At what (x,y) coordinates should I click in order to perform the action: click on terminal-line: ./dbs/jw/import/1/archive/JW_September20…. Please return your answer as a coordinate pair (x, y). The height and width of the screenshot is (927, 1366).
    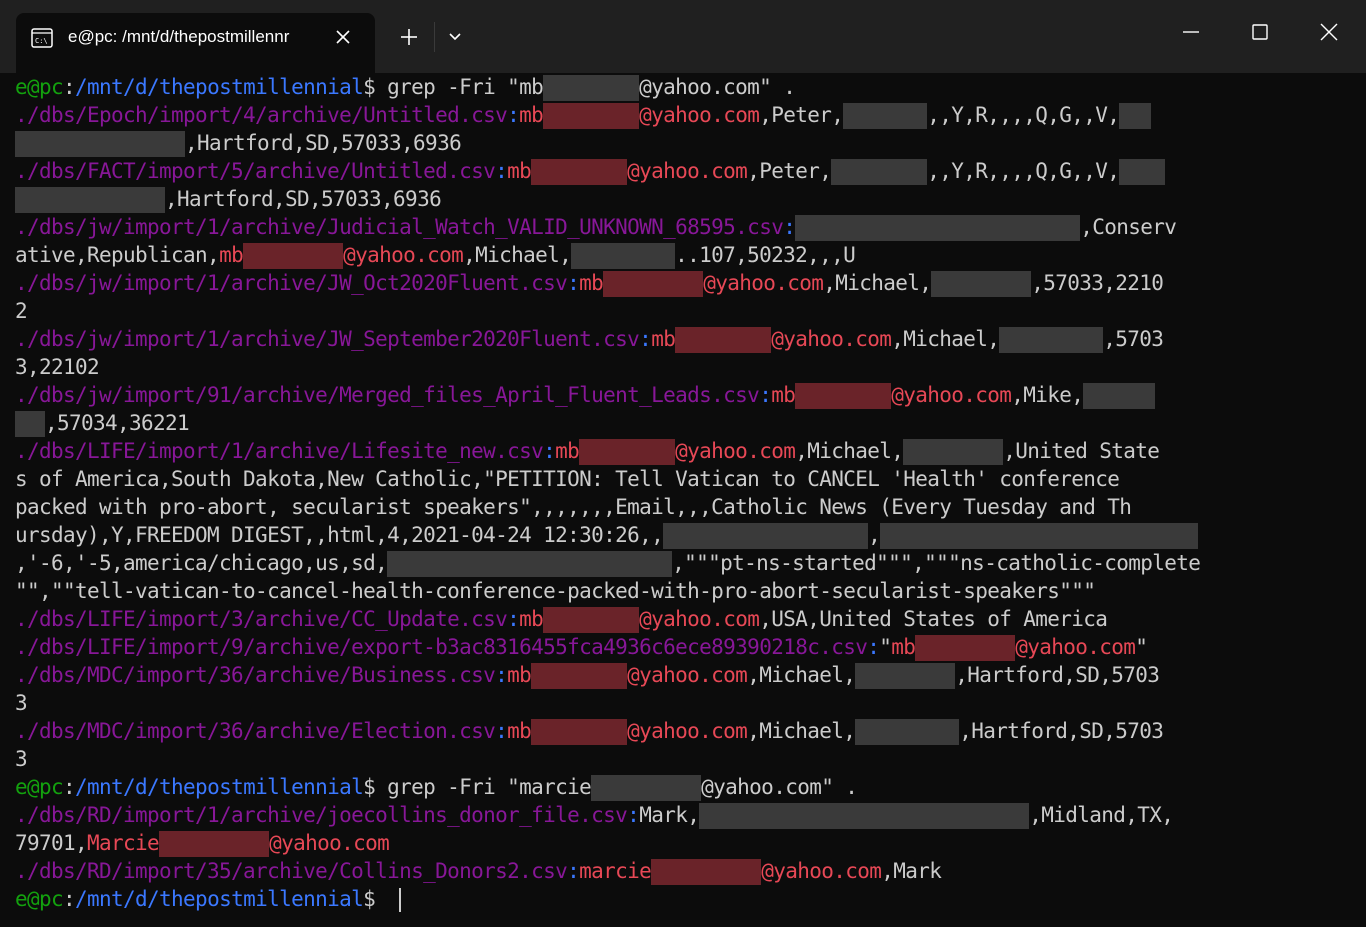
    Looking at the image, I should click on (685, 339).